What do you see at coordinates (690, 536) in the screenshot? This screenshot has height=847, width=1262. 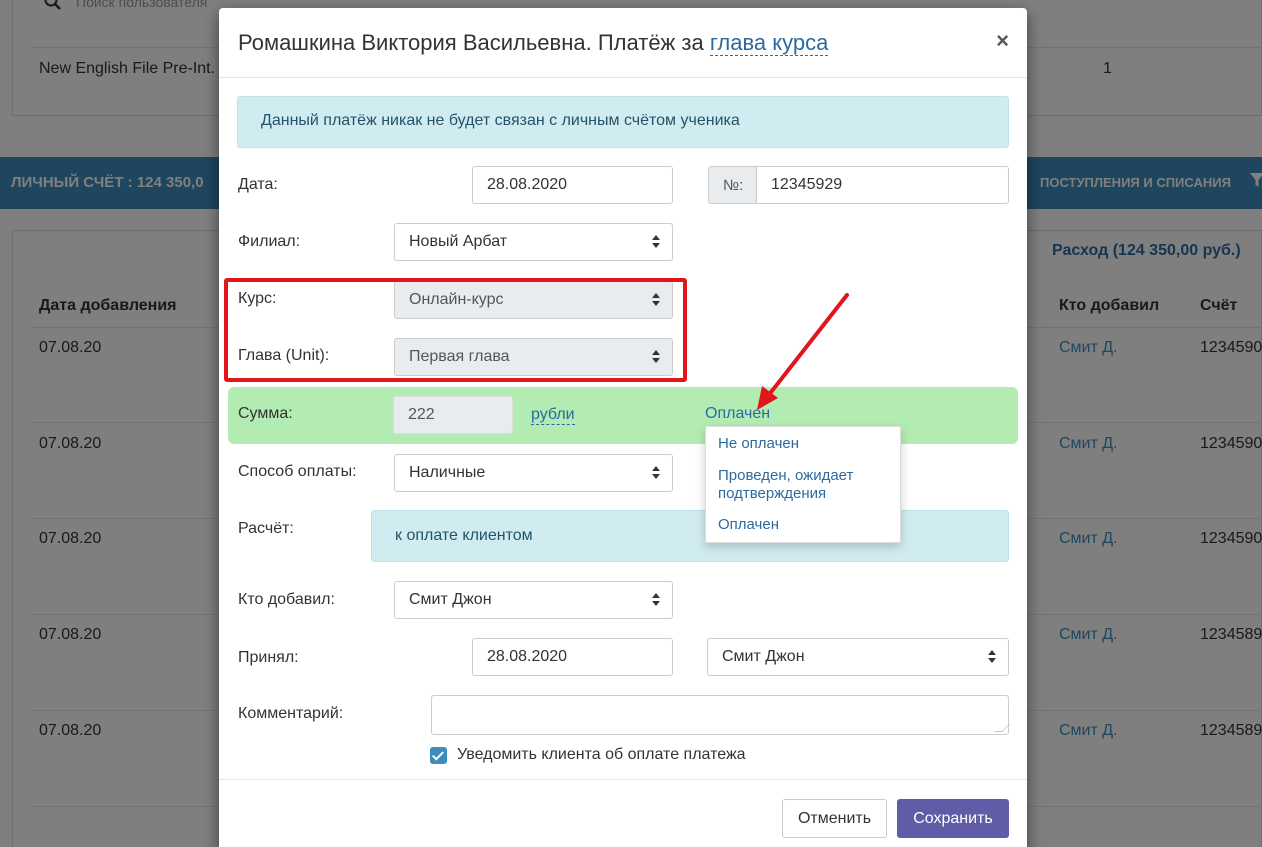 I see `calc-value: к оплате клиентом` at bounding box center [690, 536].